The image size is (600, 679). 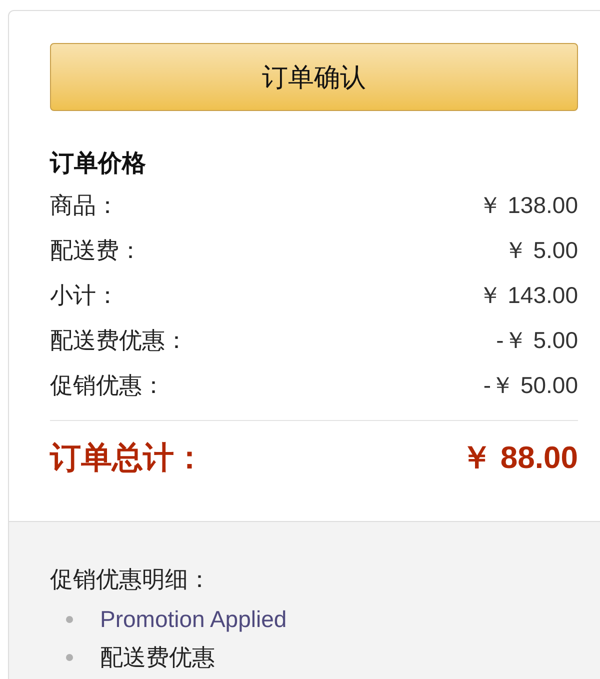 What do you see at coordinates (537, 341) in the screenshot?
I see `price-value: -￥ 5.00` at bounding box center [537, 341].